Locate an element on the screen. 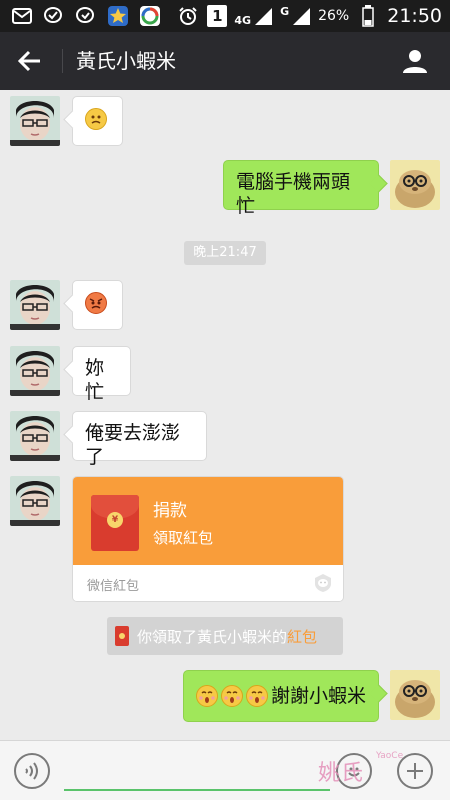  system-notice: 你領取了黃氏小蝦米的 紅包 is located at coordinates (225, 636).